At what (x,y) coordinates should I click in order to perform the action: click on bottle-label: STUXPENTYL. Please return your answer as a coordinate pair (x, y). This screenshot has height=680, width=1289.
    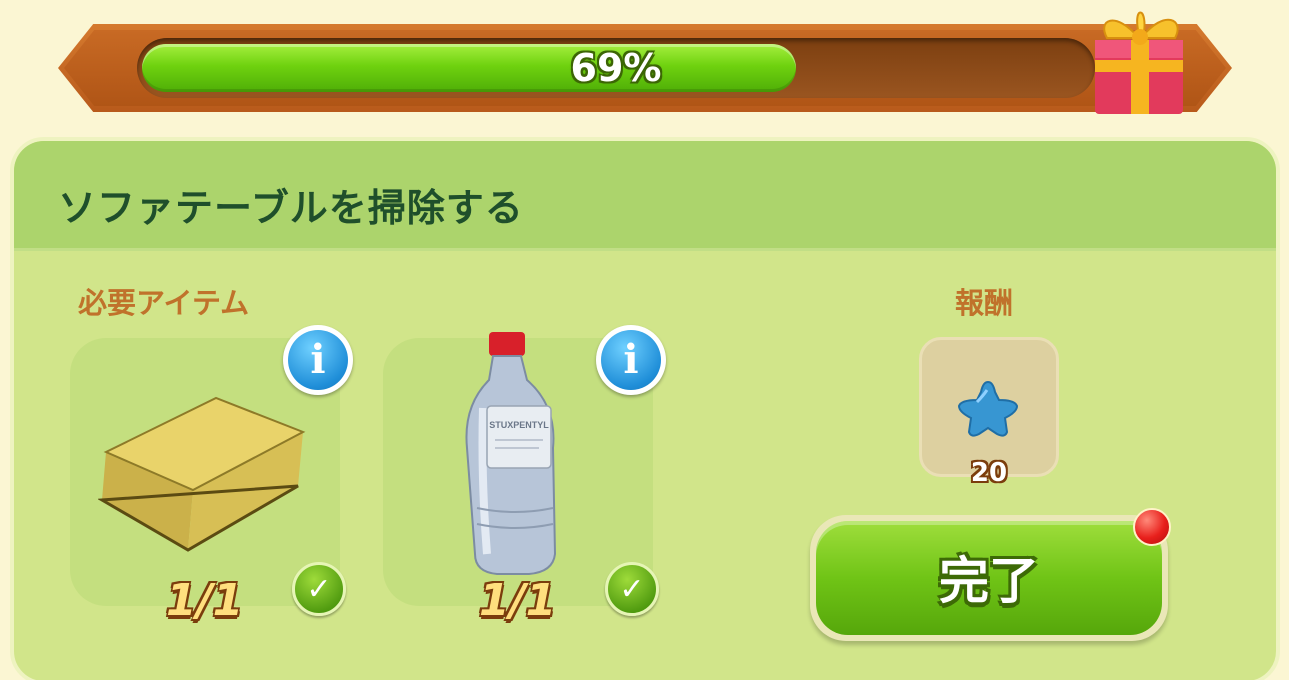
    Looking at the image, I should click on (519, 425).